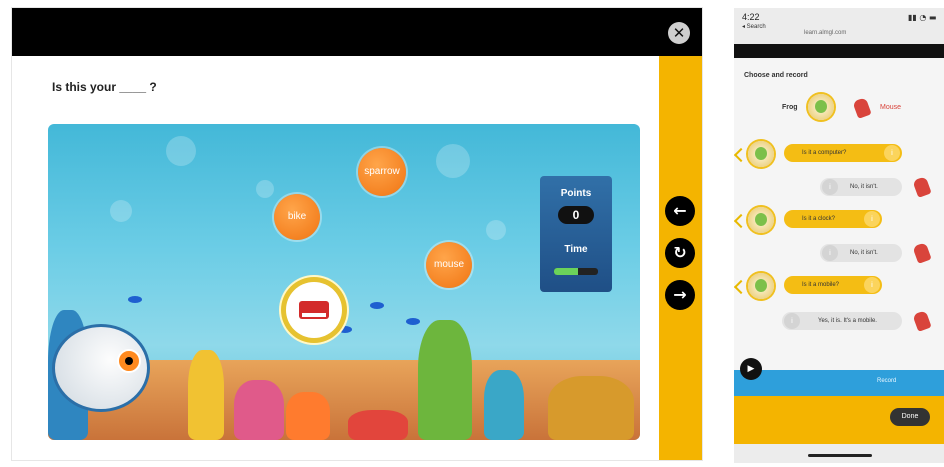 This screenshot has height=467, width=944. What do you see at coordinates (839, 420) in the screenshot?
I see `bottom-bar: Done` at bounding box center [839, 420].